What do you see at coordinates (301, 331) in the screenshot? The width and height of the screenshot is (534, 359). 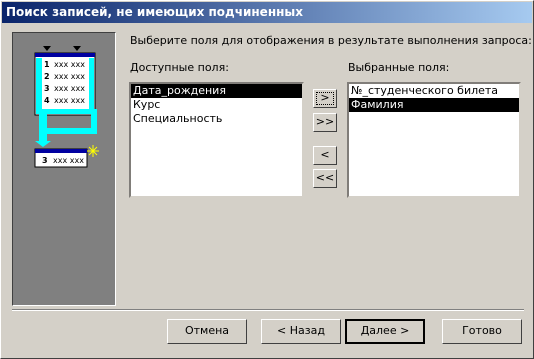 I see `back-button: < Назад` at bounding box center [301, 331].